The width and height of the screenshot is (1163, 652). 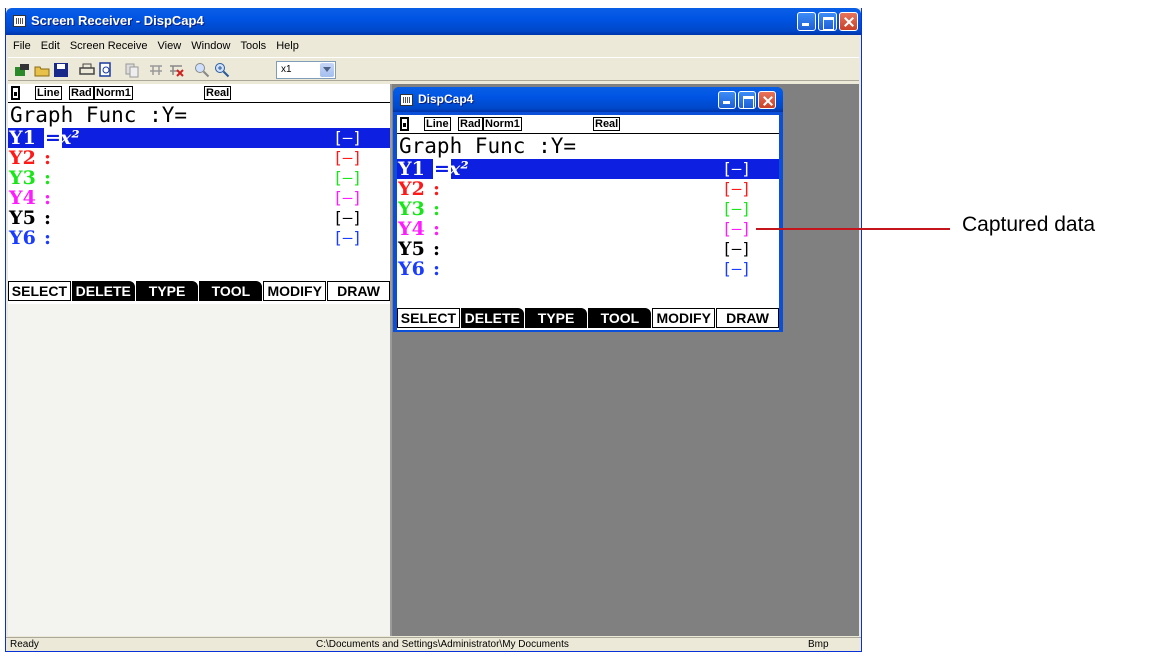 What do you see at coordinates (767, 100) in the screenshot?
I see `sub-close-button` at bounding box center [767, 100].